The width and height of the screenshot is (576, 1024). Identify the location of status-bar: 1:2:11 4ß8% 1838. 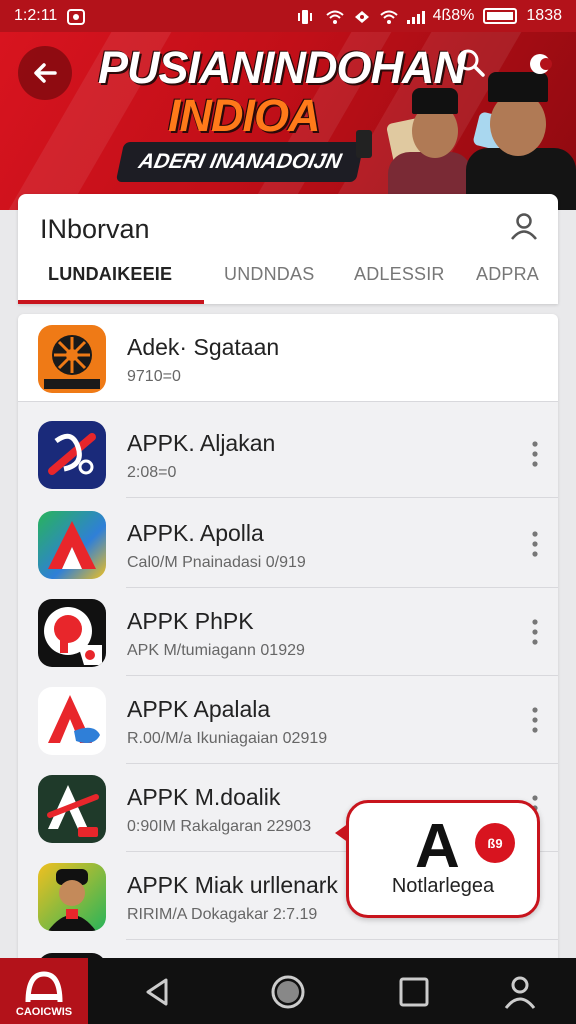
(288, 16).